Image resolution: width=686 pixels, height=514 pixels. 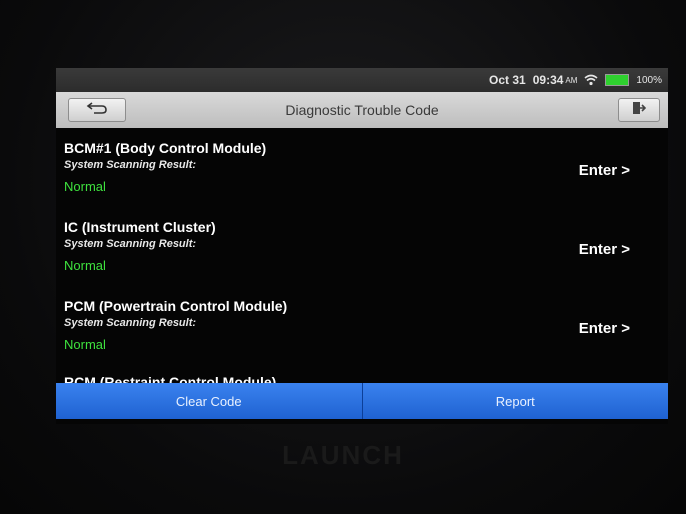 I want to click on title-bar: Diagnostic Trouble Code, so click(x=362, y=110).